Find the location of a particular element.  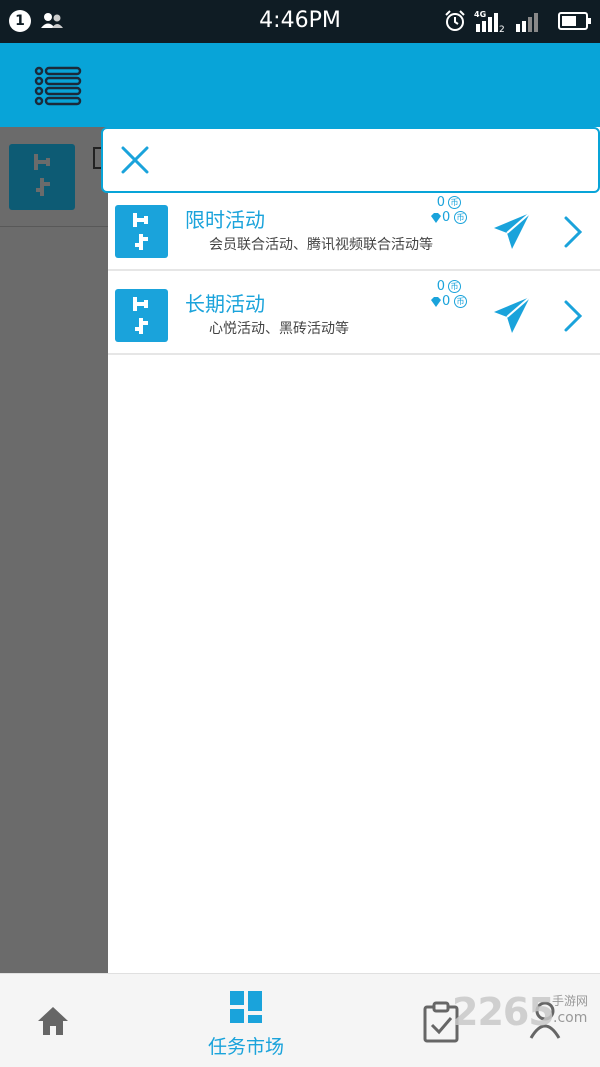

signal-icon: 2 is located at coordinates (490, 22).